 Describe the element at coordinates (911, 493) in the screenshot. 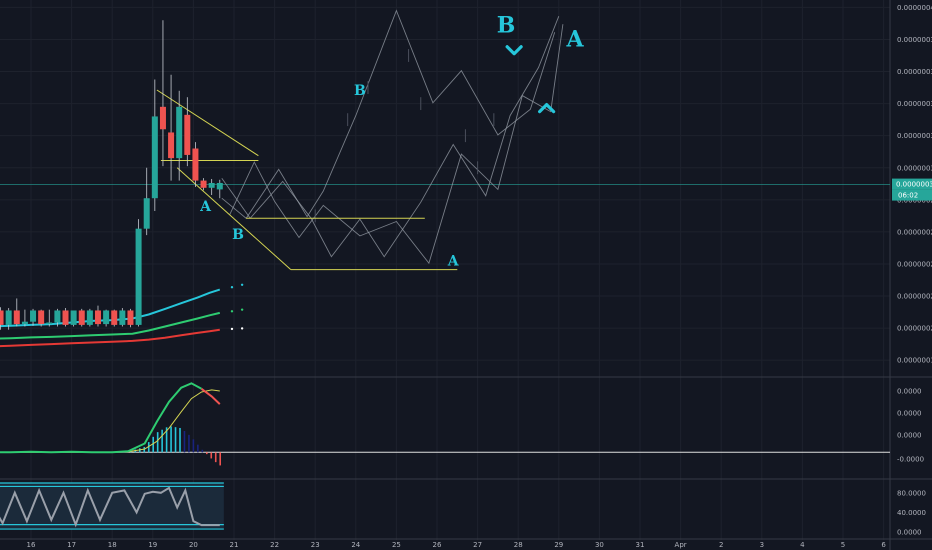

I see `stoch-tick-label: 80.0000` at that location.